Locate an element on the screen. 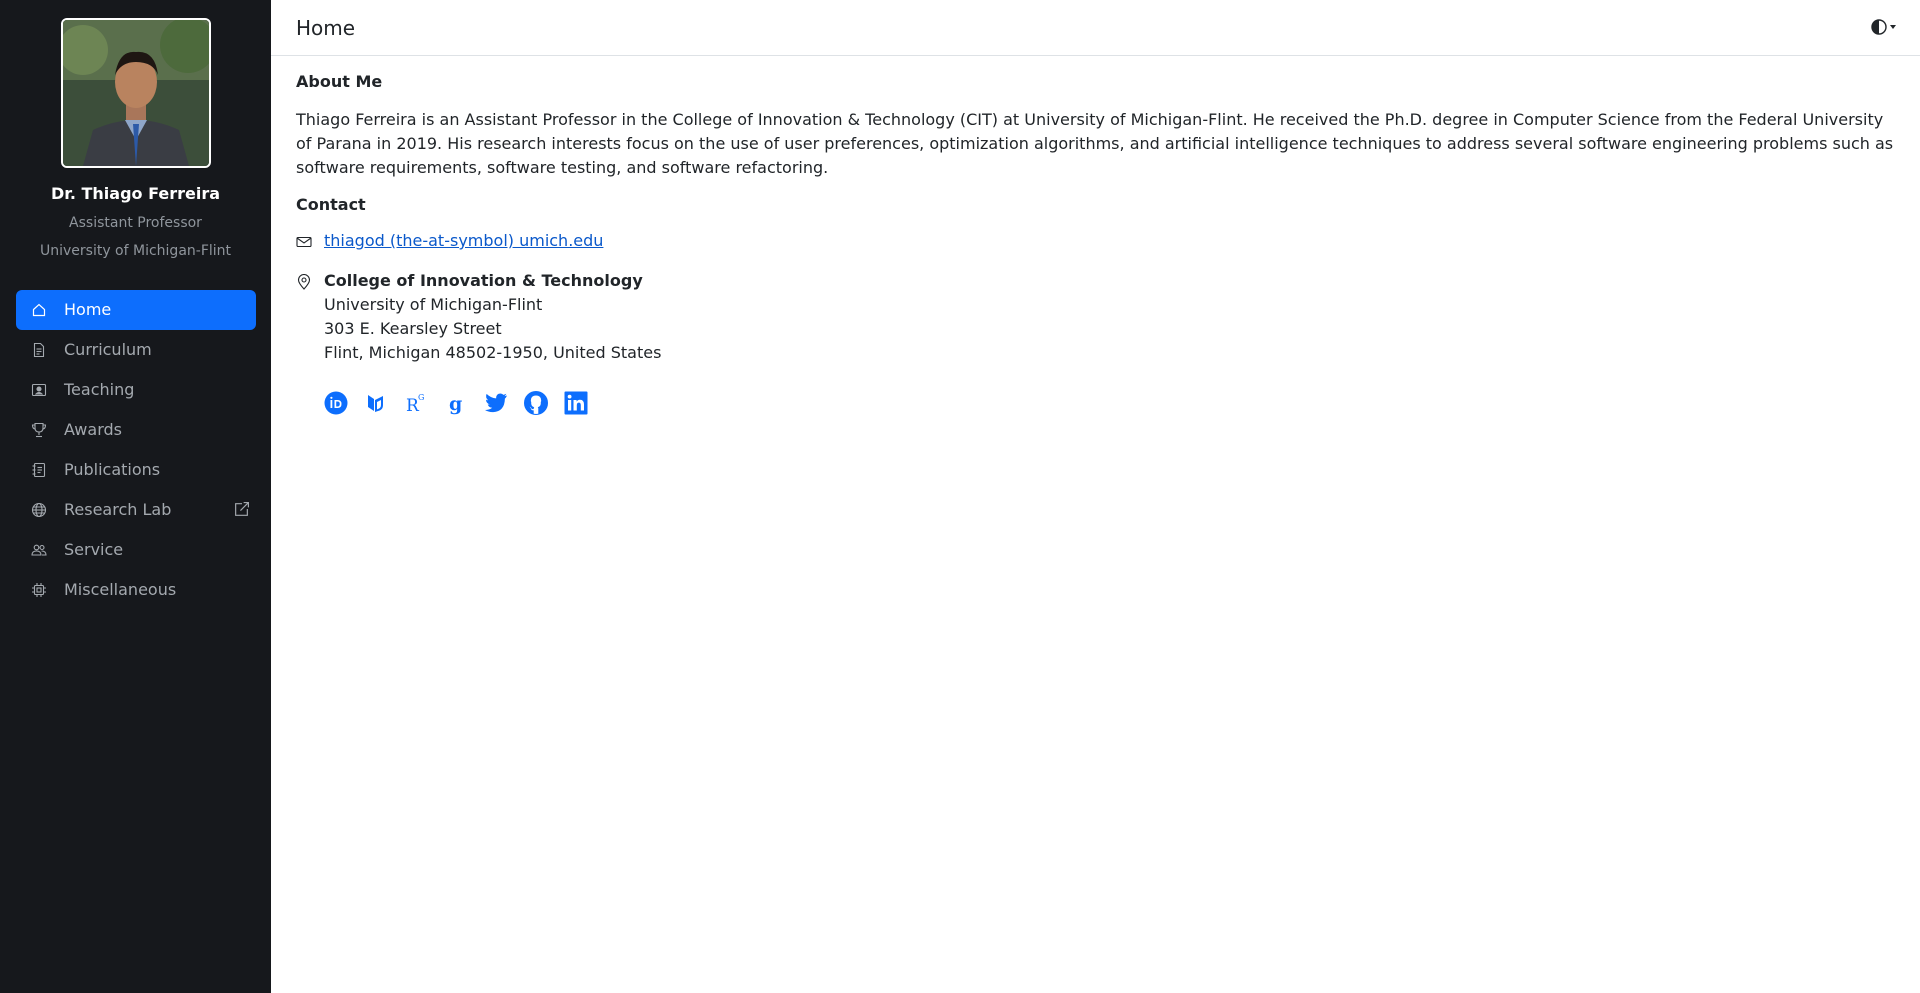  geo-alt-icon is located at coordinates (304, 282).